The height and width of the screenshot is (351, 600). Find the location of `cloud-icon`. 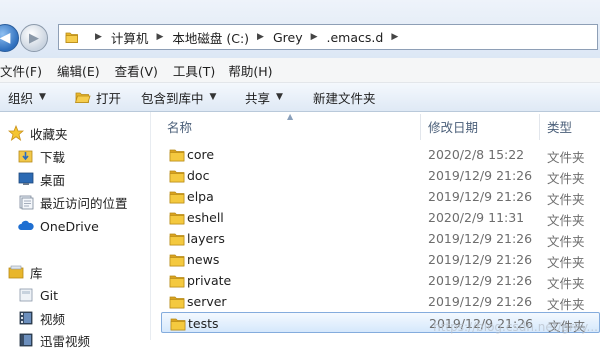

cloud-icon is located at coordinates (26, 226).